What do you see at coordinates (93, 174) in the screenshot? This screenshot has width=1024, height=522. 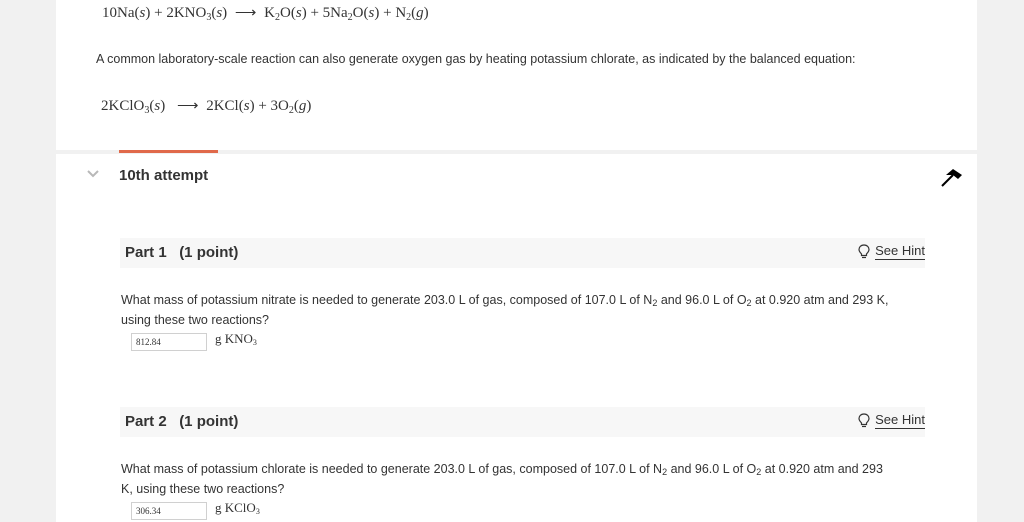 I see `chevron-down-icon` at bounding box center [93, 174].